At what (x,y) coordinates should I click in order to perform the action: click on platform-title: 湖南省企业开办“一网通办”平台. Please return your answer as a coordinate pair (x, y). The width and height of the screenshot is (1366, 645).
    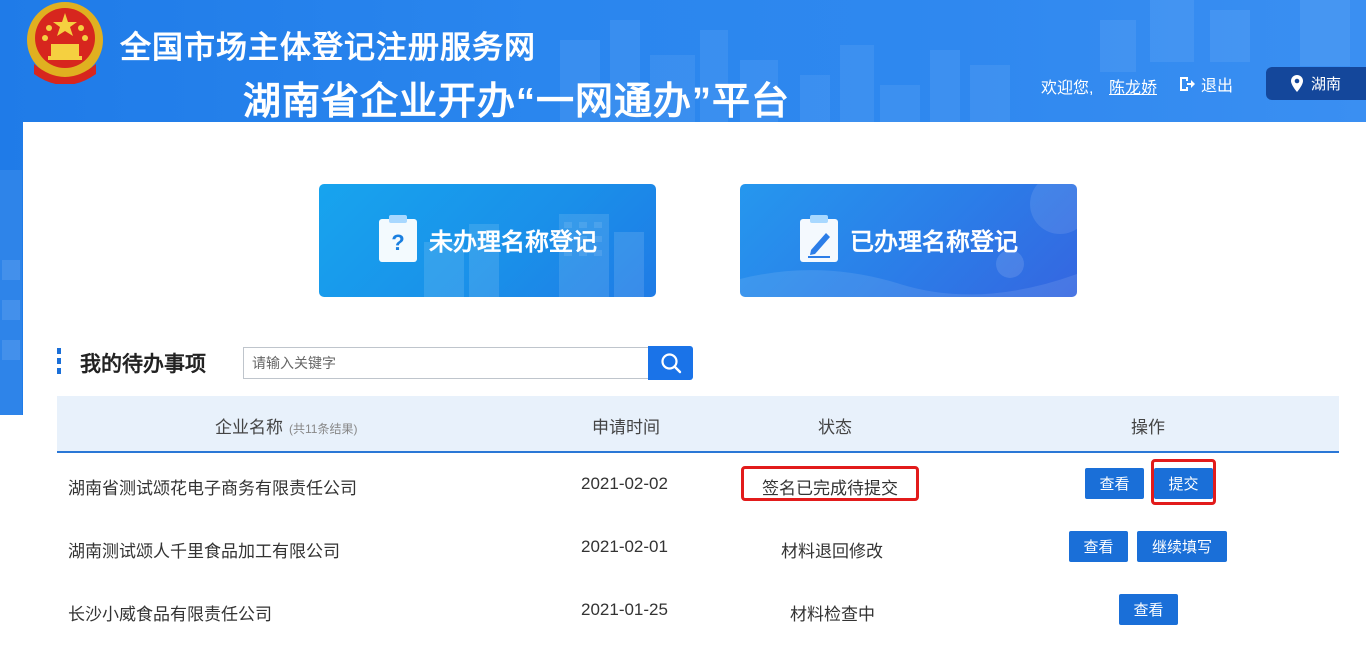
    Looking at the image, I should click on (517, 102).